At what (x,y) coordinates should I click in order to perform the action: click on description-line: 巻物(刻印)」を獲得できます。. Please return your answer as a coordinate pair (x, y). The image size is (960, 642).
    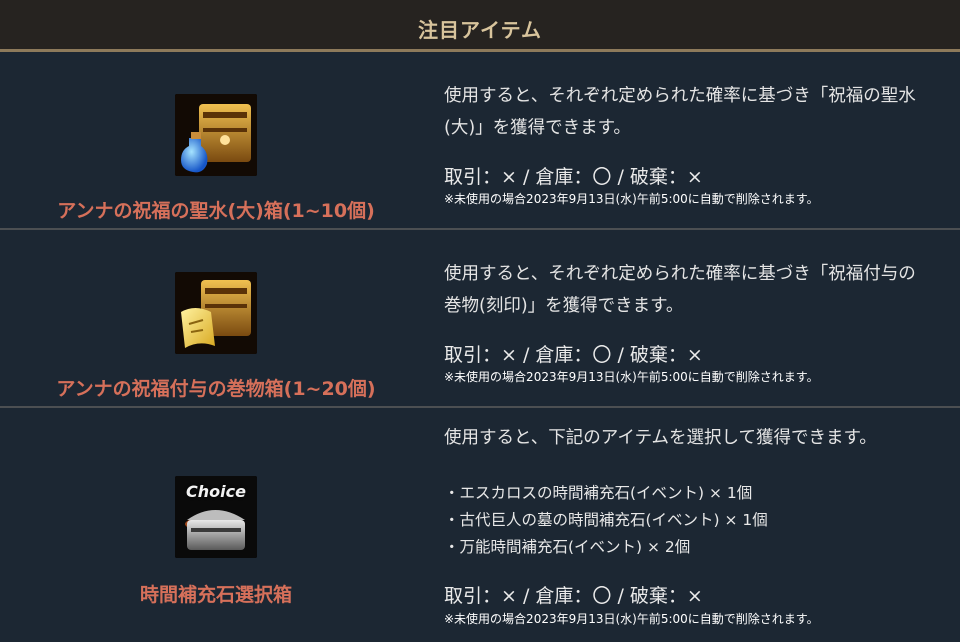
    Looking at the image, I should click on (564, 306).